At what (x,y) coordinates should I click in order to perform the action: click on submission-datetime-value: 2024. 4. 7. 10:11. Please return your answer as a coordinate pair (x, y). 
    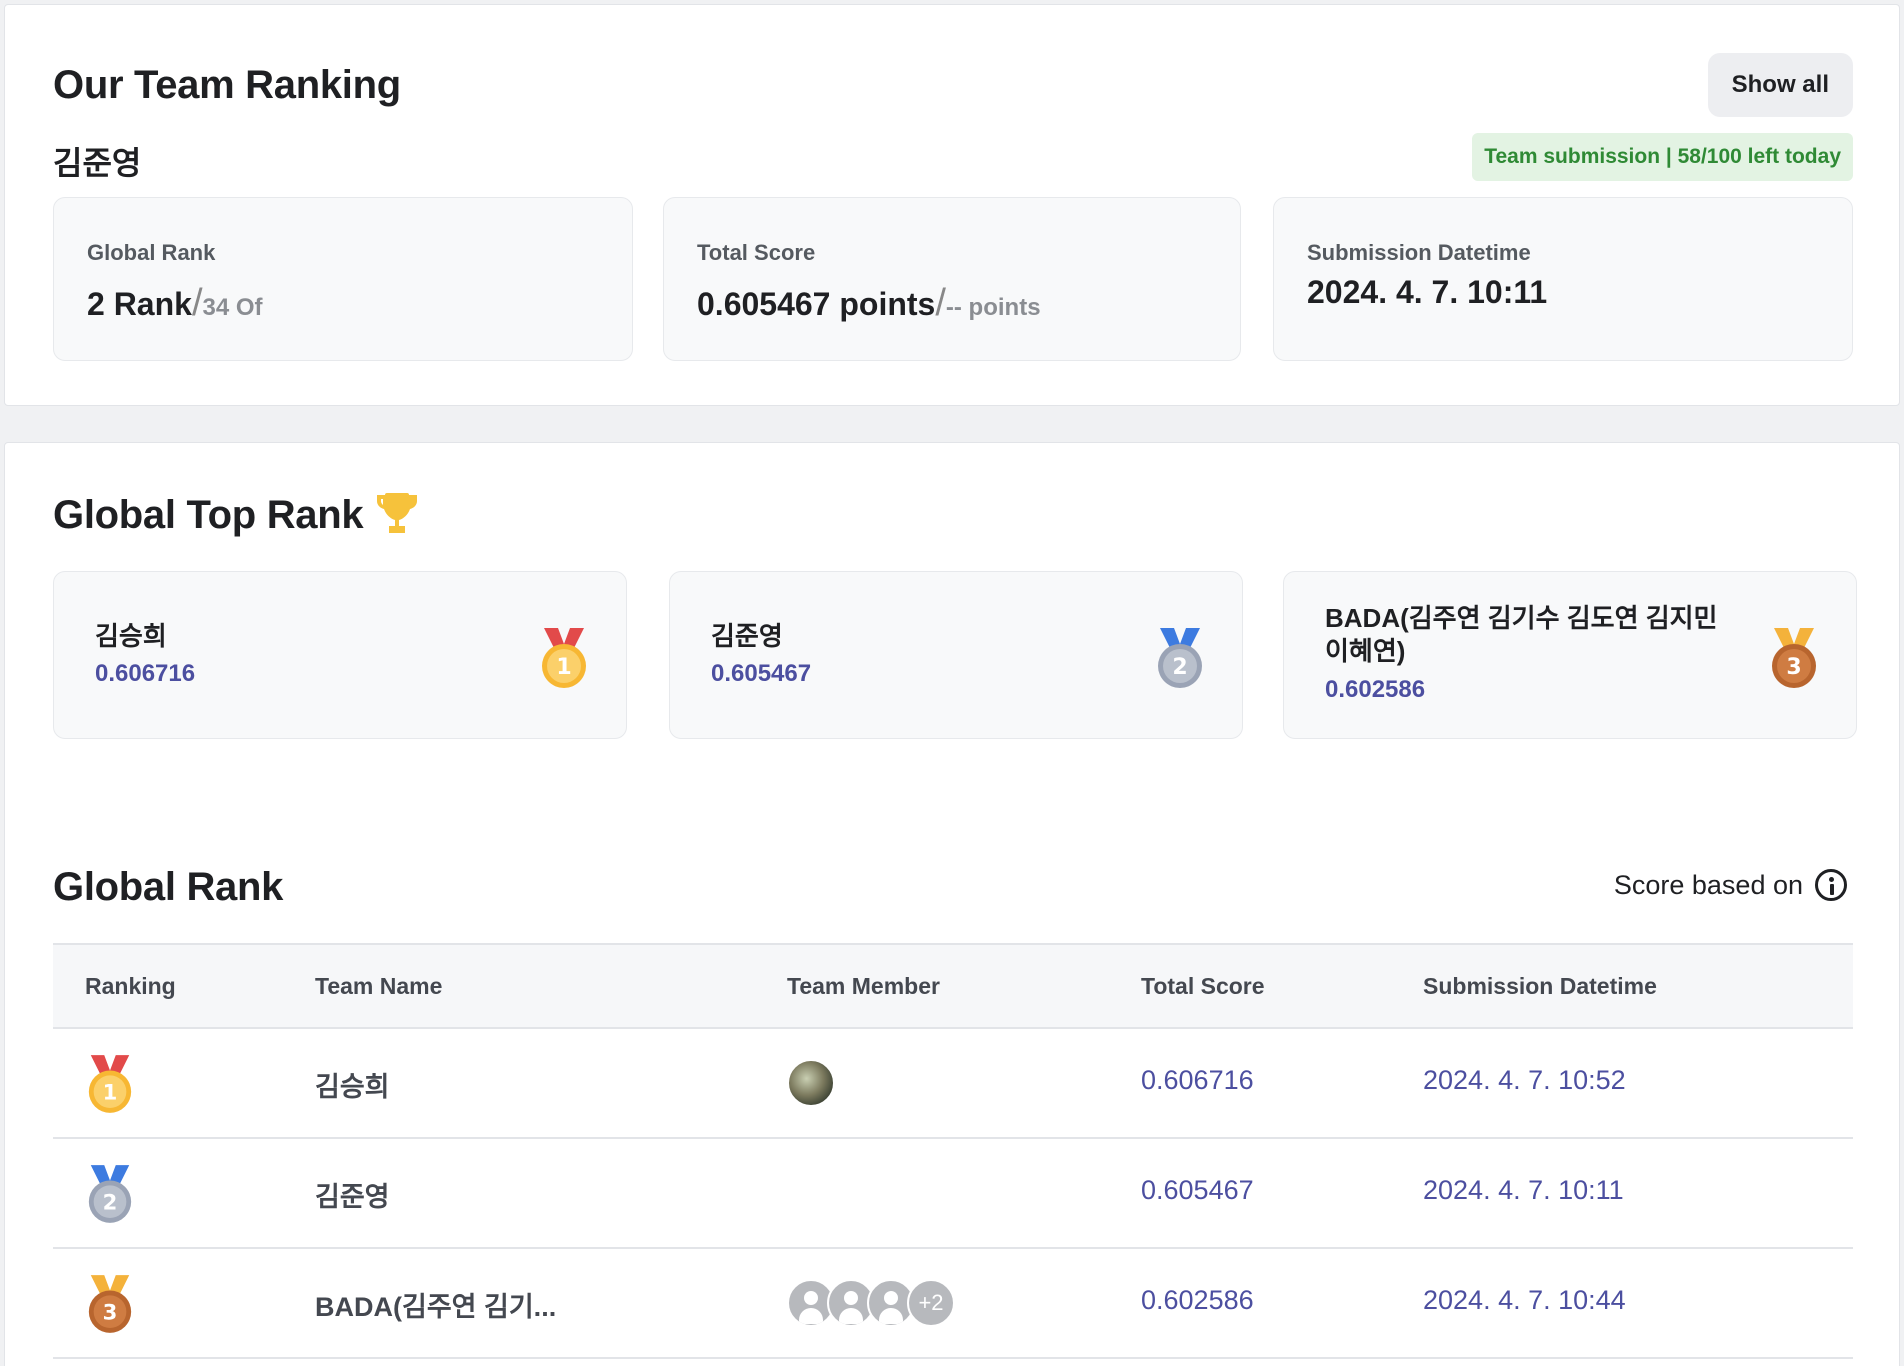
    Looking at the image, I should click on (1427, 292).